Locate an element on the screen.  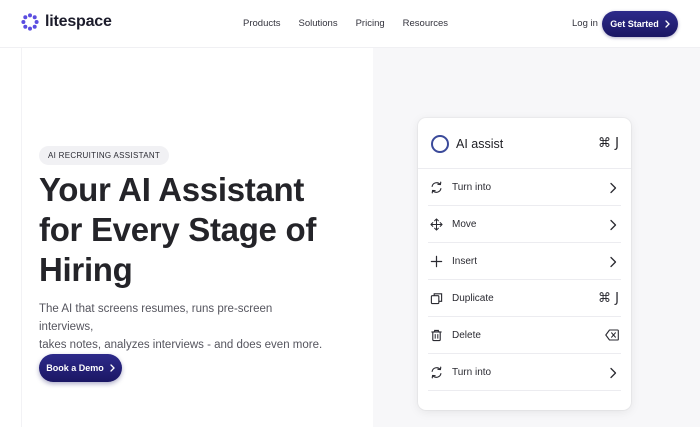
hero-title-line: Hiring is located at coordinates (86, 269).